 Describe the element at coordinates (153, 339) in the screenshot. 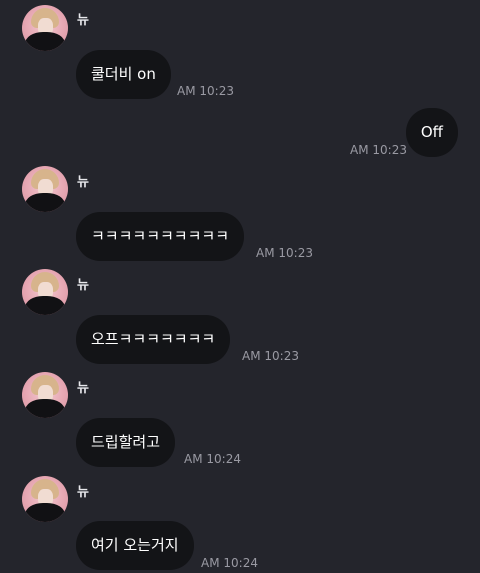

I see `message-bubble: 오프ㅋㅋㅋㅋㅋㅋㅋ` at that location.